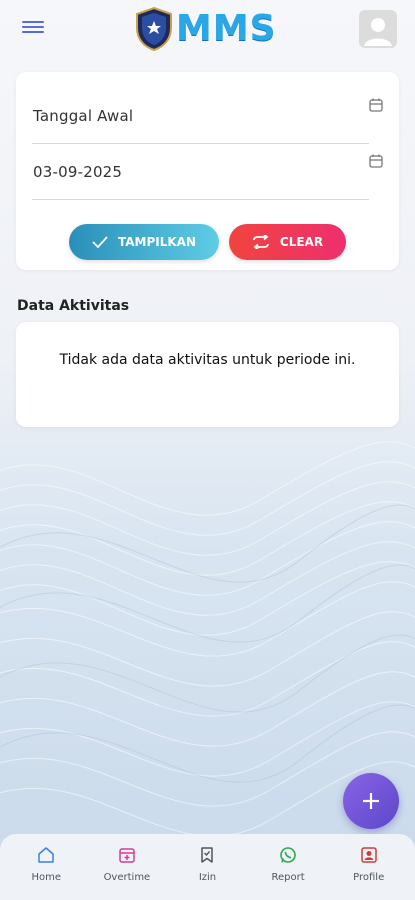 This screenshot has height=900, width=415. What do you see at coordinates (288, 877) in the screenshot?
I see `nav-label: Report` at bounding box center [288, 877].